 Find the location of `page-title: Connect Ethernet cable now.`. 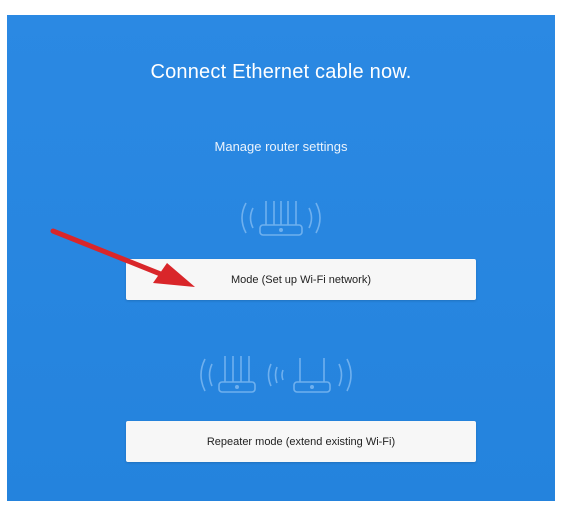

page-title: Connect Ethernet cable now. is located at coordinates (281, 72).